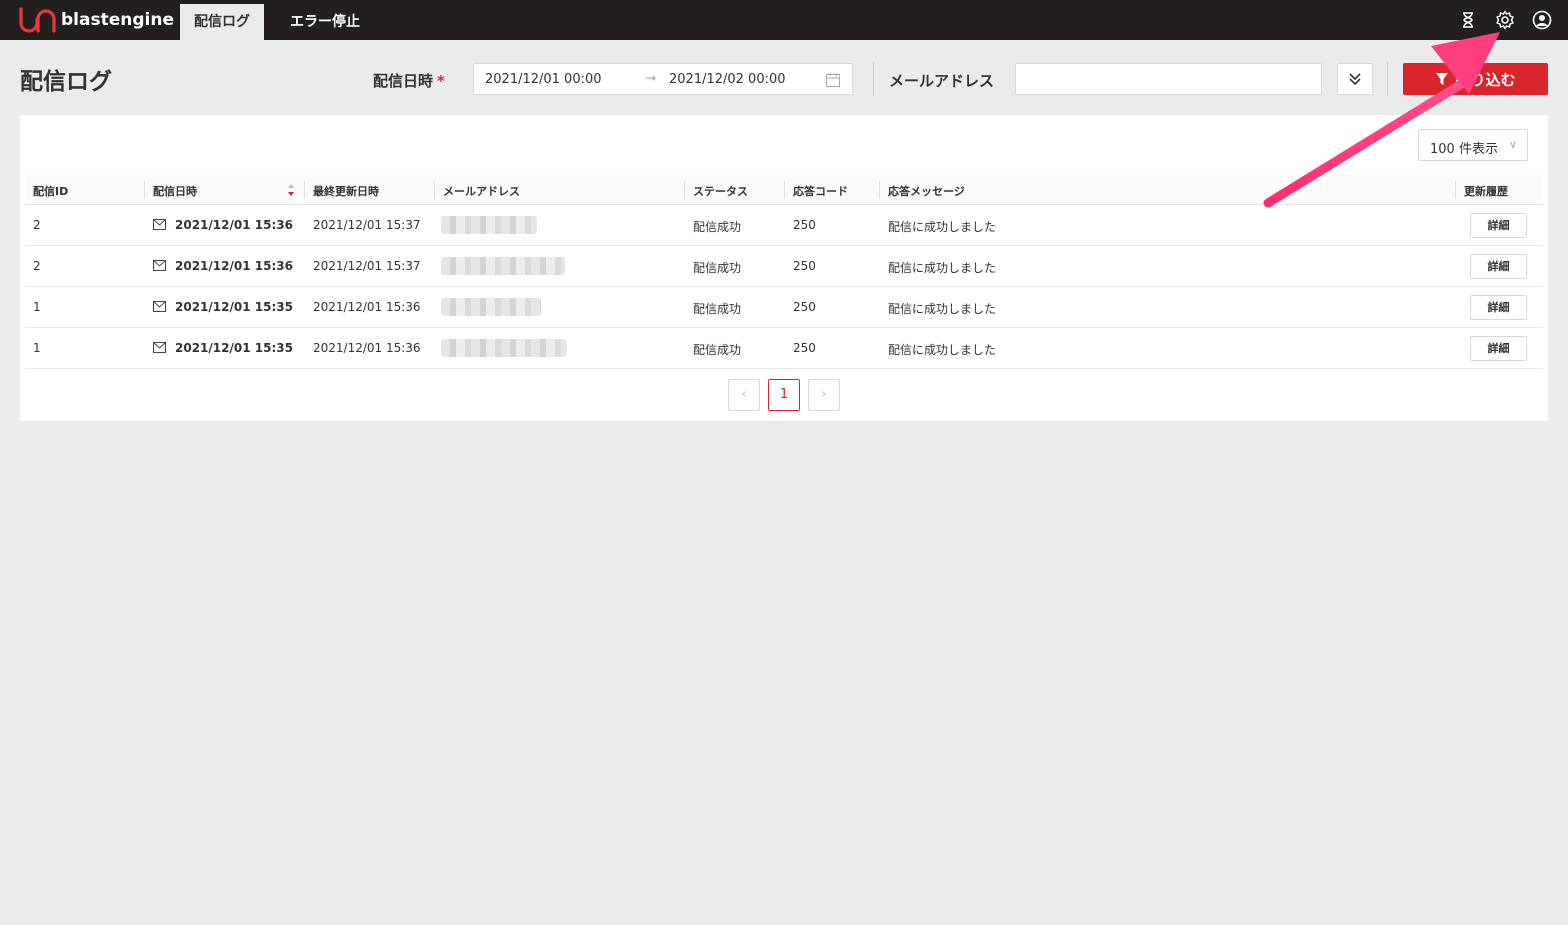 The image size is (1568, 925). What do you see at coordinates (820, 191) in the screenshot?
I see `col-response-code: 応答コード` at bounding box center [820, 191].